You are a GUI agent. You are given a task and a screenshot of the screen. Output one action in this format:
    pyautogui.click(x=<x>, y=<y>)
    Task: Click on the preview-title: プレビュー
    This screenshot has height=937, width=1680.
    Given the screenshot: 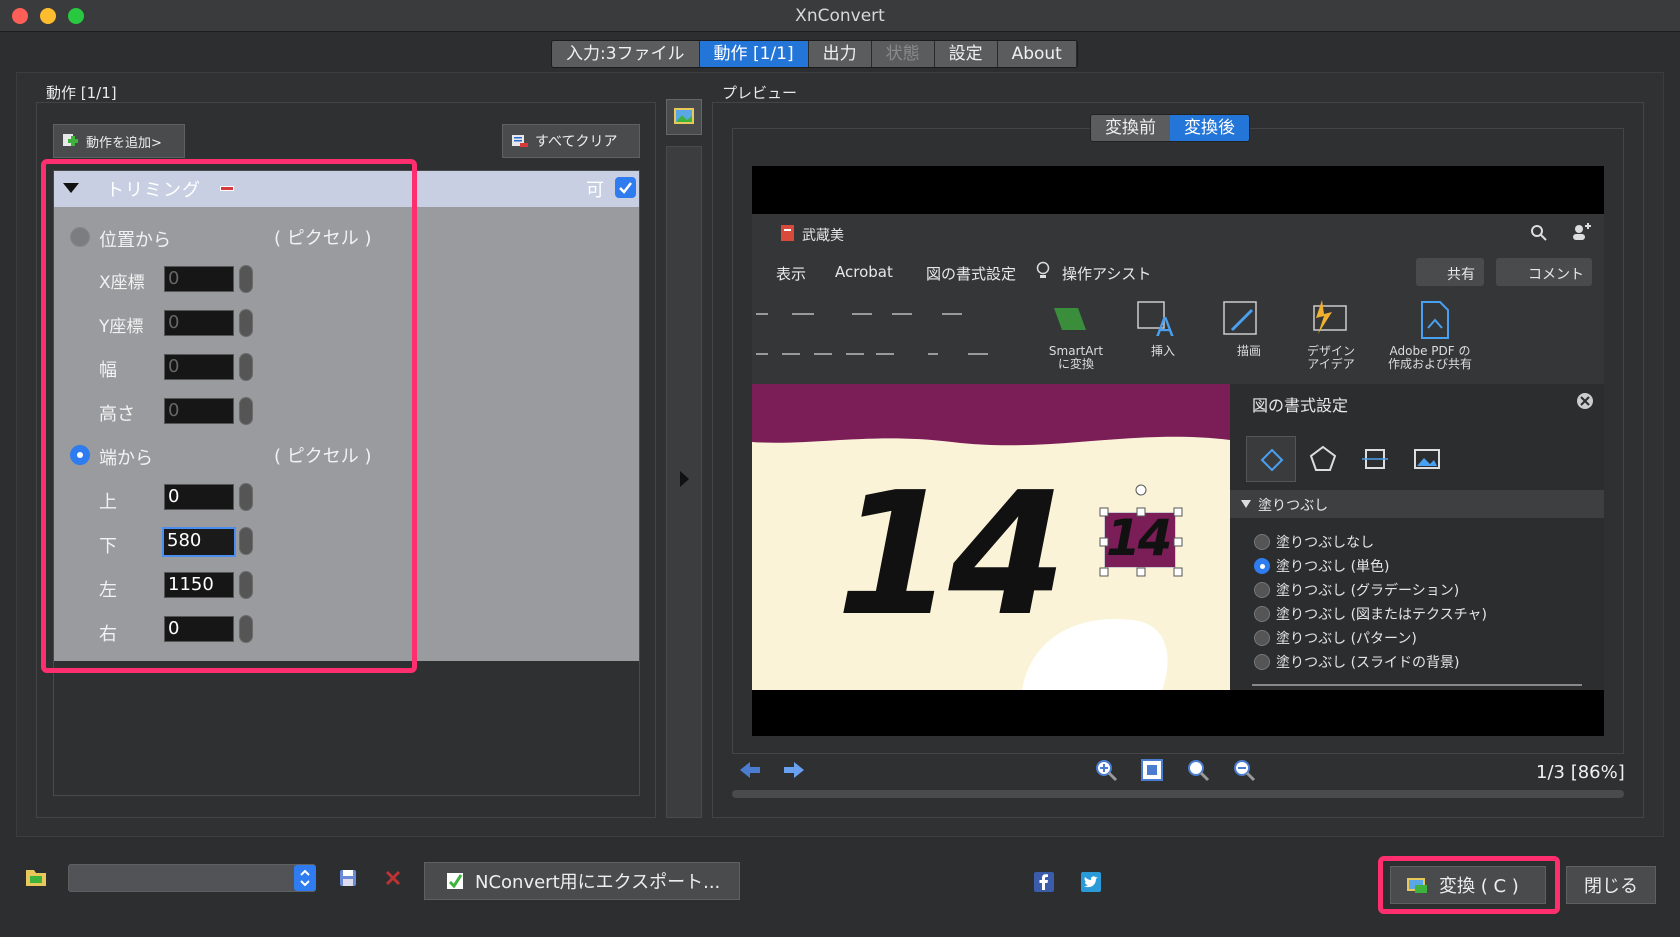 What is the action you would take?
    pyautogui.click(x=760, y=93)
    